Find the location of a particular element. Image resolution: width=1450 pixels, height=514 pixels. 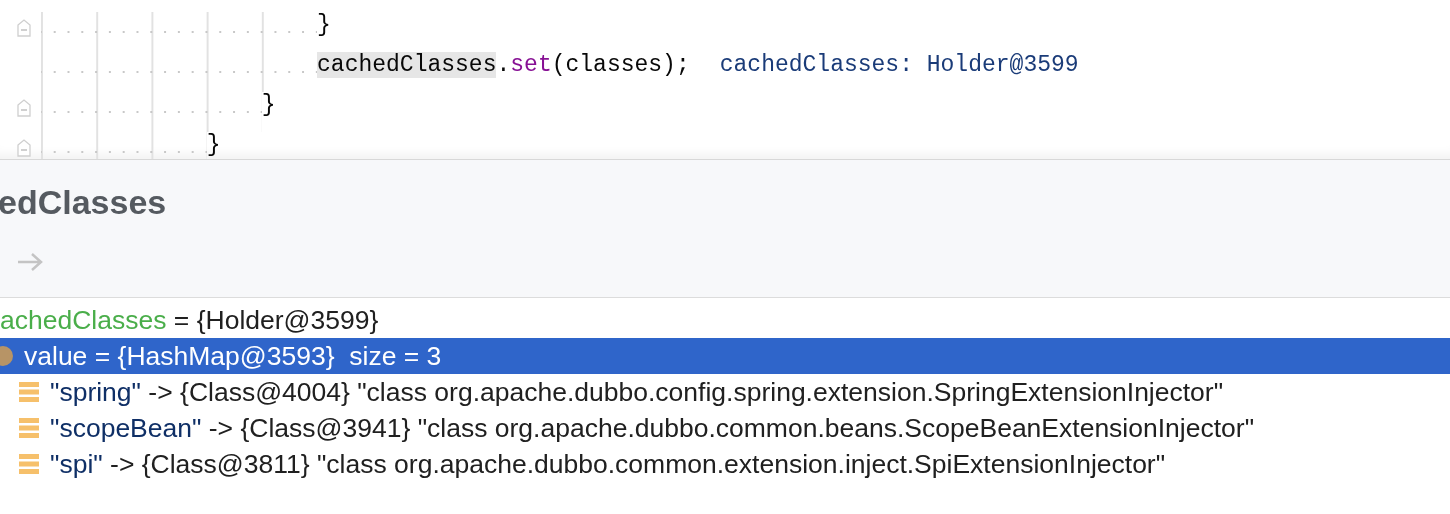

node-label: achedClasses = {Holder@3599} is located at coordinates (189, 320).